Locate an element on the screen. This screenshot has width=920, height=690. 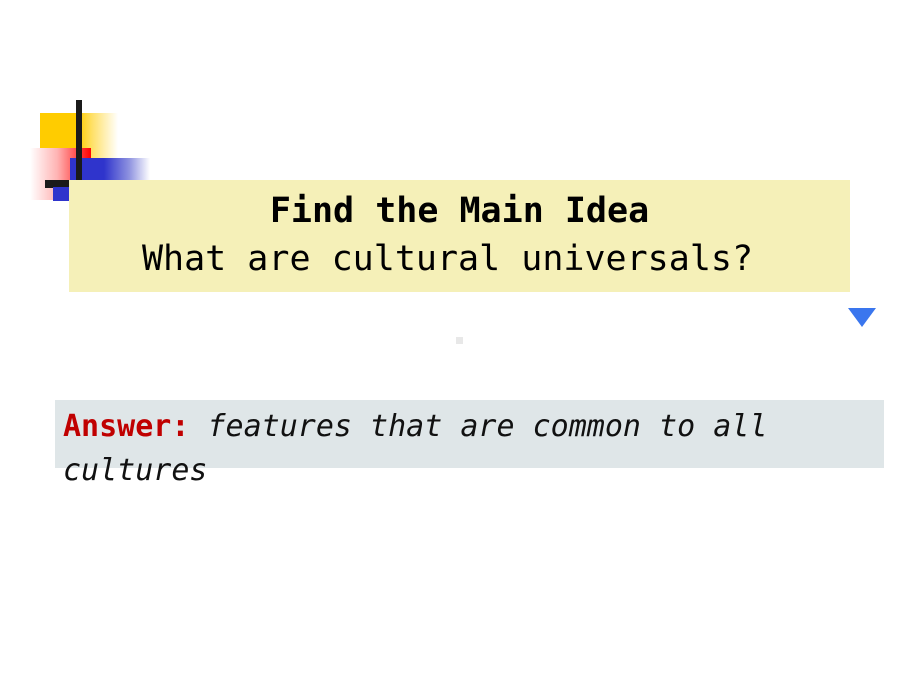
chevron-down-icon is located at coordinates (862, 317).